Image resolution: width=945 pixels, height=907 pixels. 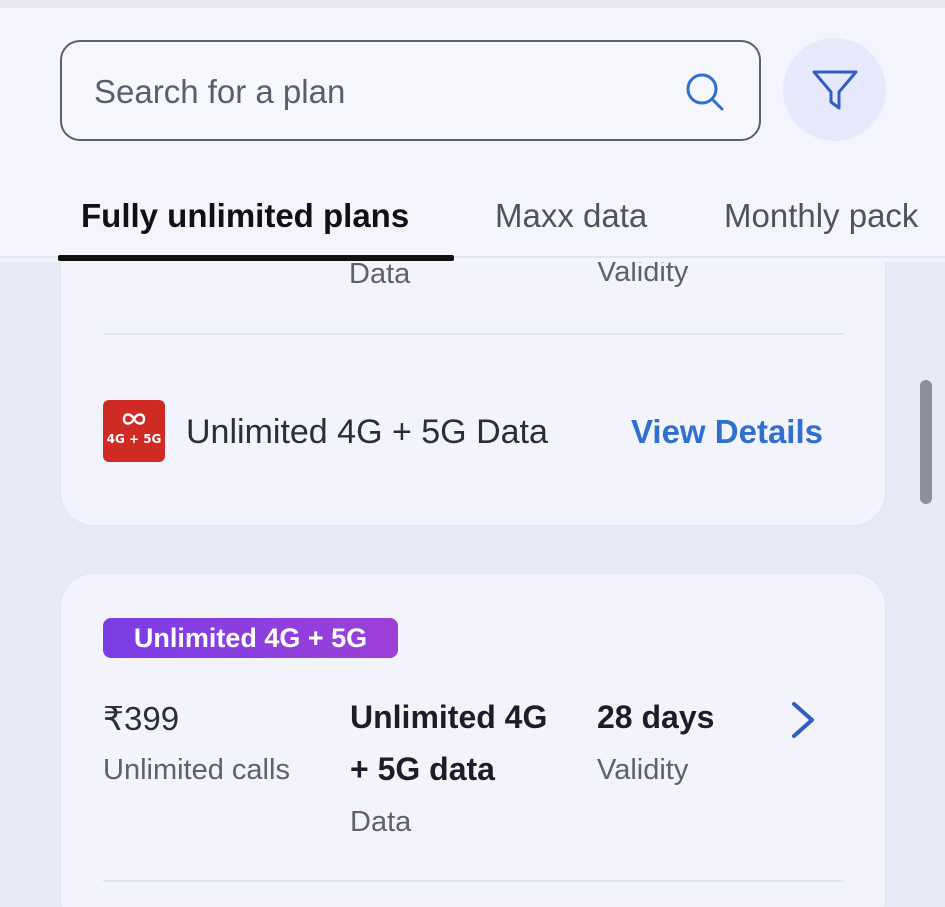 I want to click on search-box, so click(x=410, y=90).